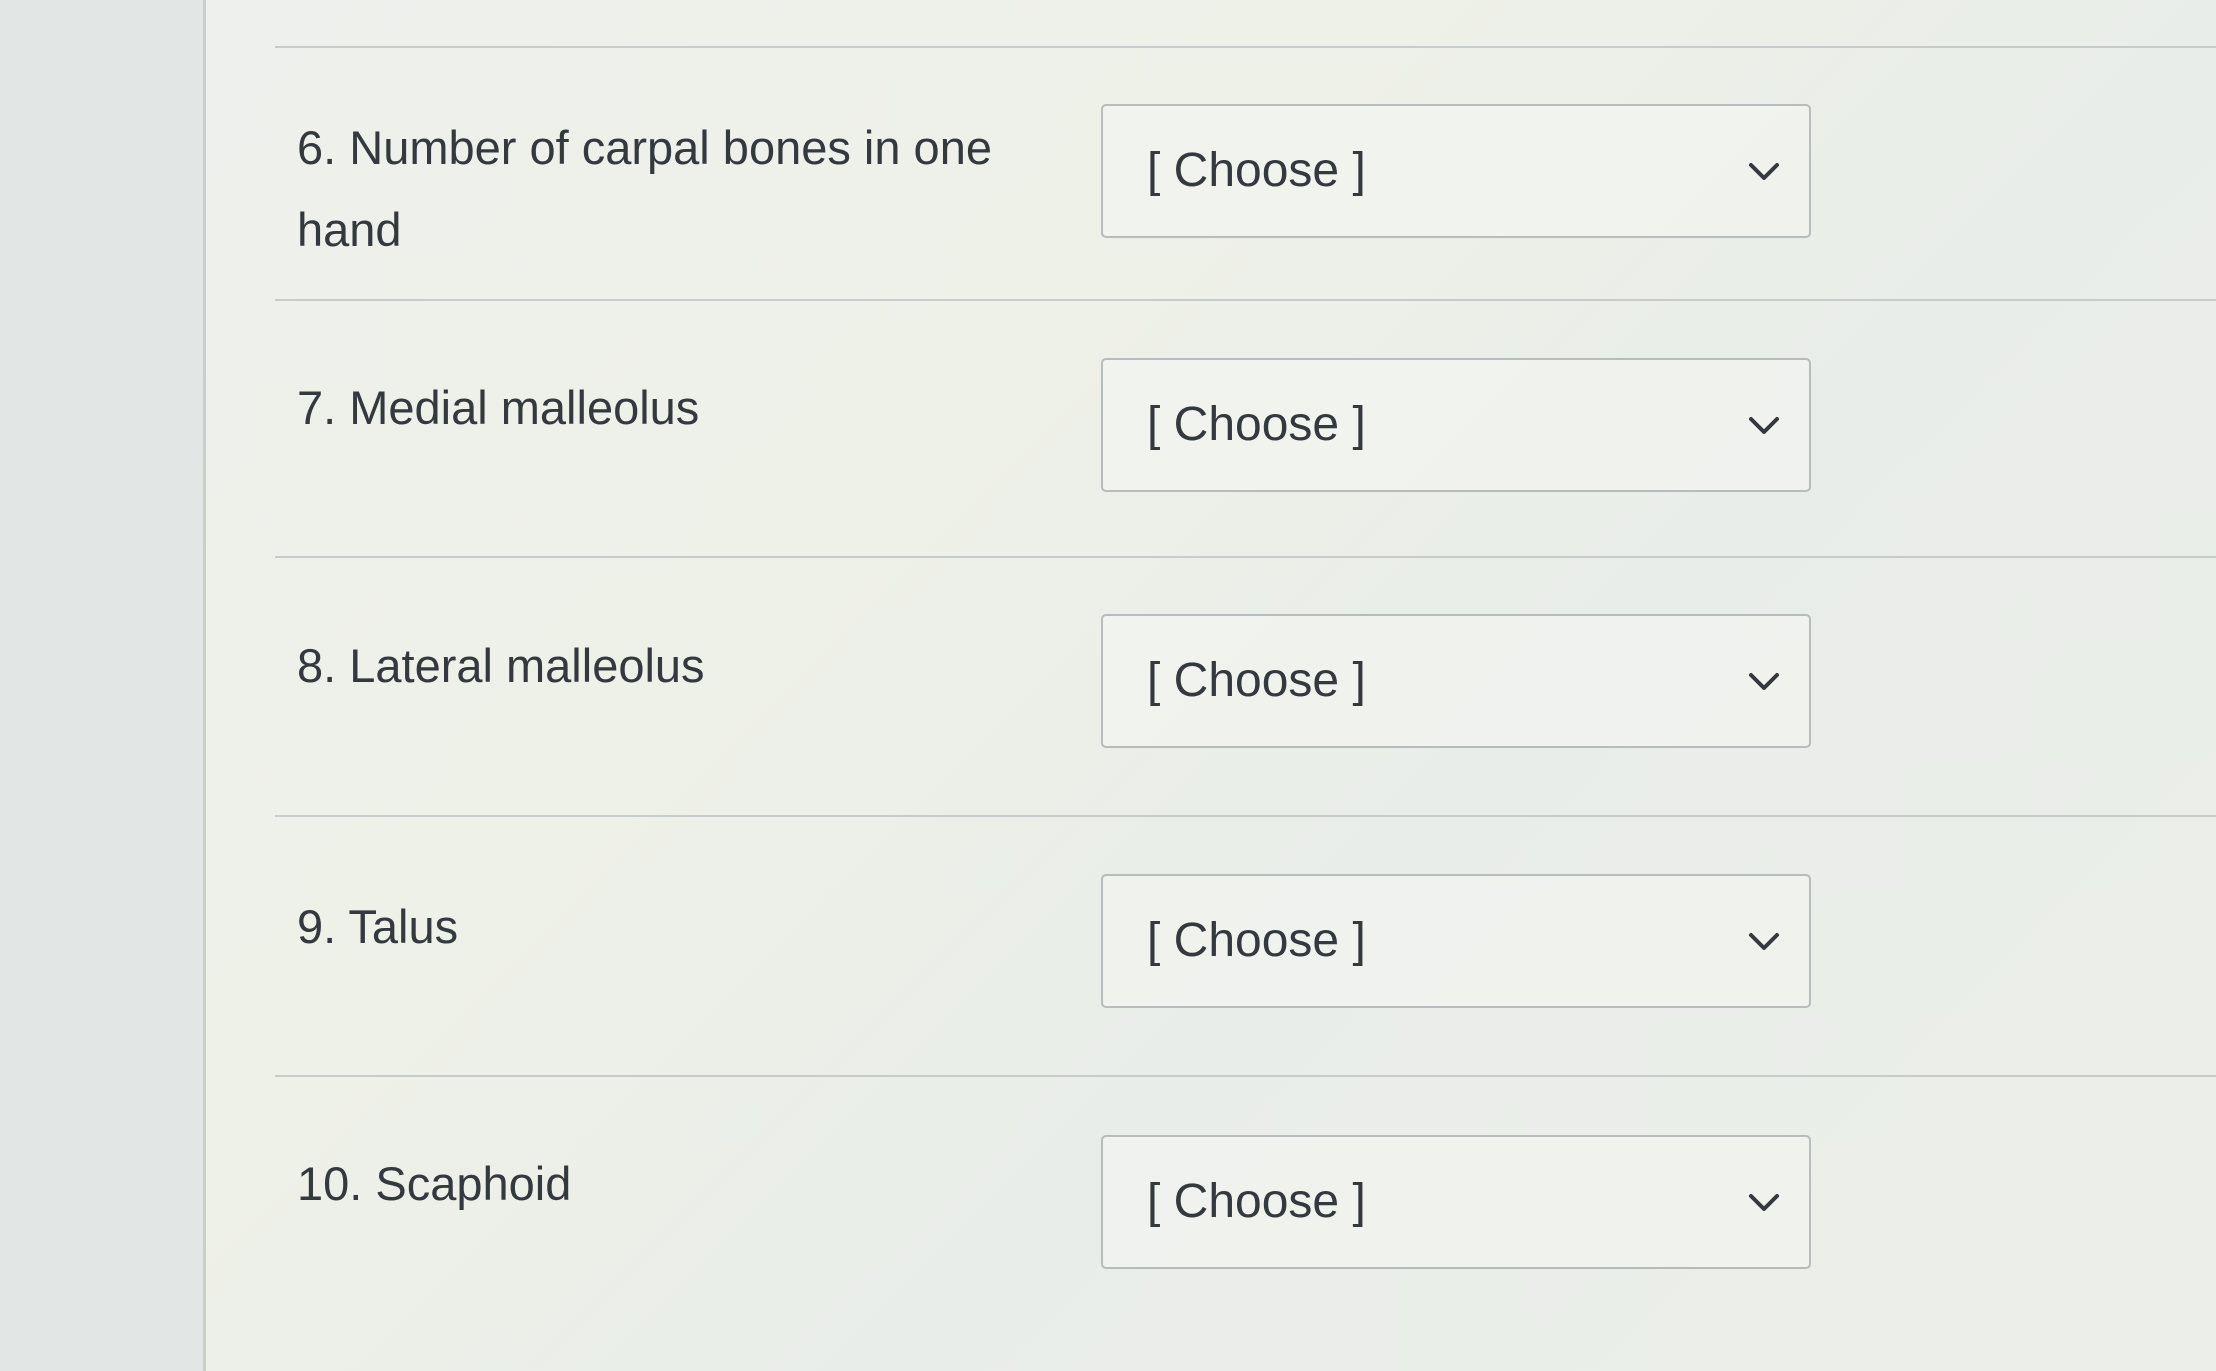  What do you see at coordinates (1456, 171) in the screenshot?
I see `question-6-select: [ Choose ]` at bounding box center [1456, 171].